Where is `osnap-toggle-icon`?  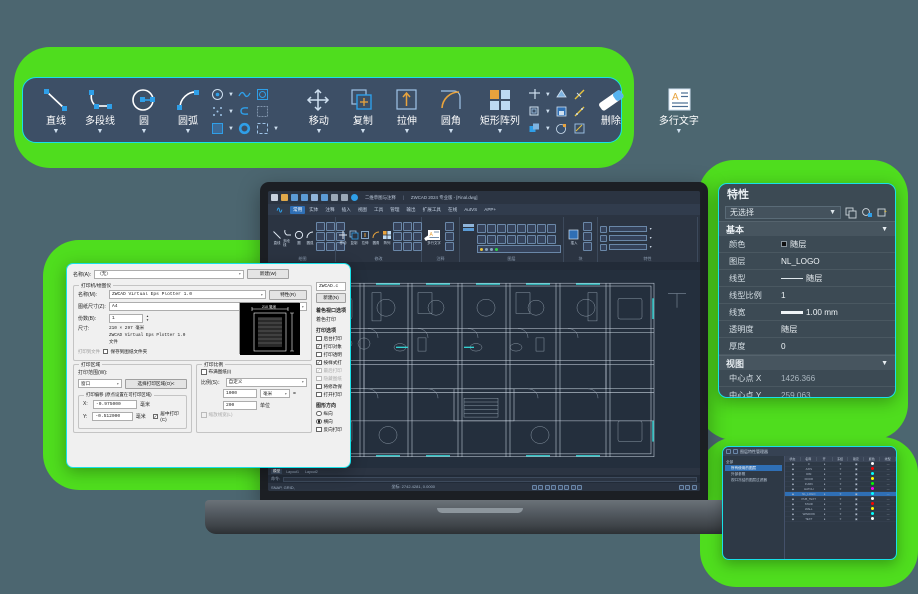
osnap-toggle-icon is located at coordinates (560, 487).